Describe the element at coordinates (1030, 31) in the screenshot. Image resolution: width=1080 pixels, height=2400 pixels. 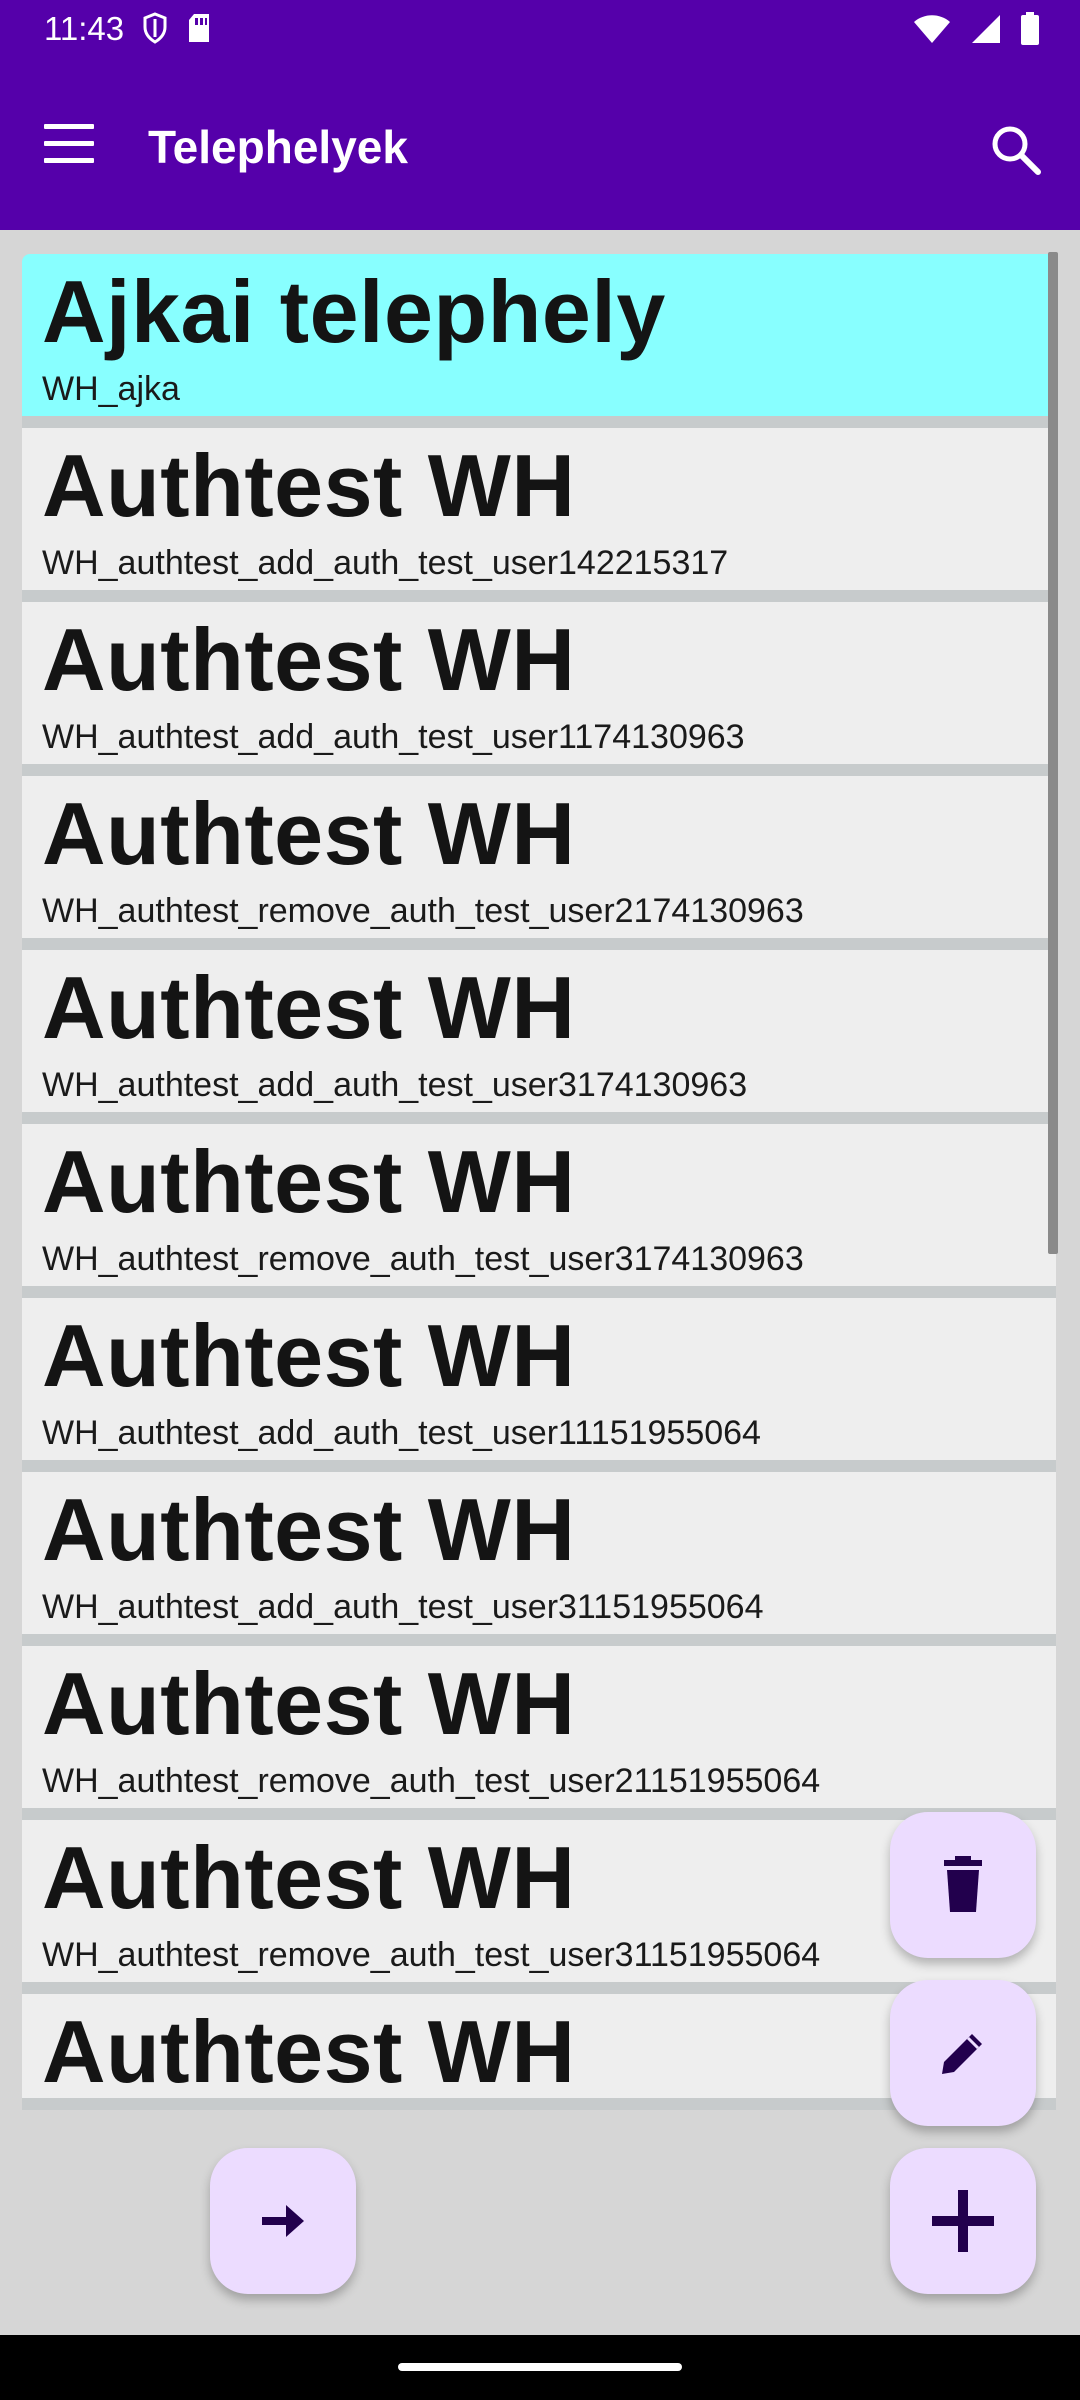
I see `battery-icon` at that location.